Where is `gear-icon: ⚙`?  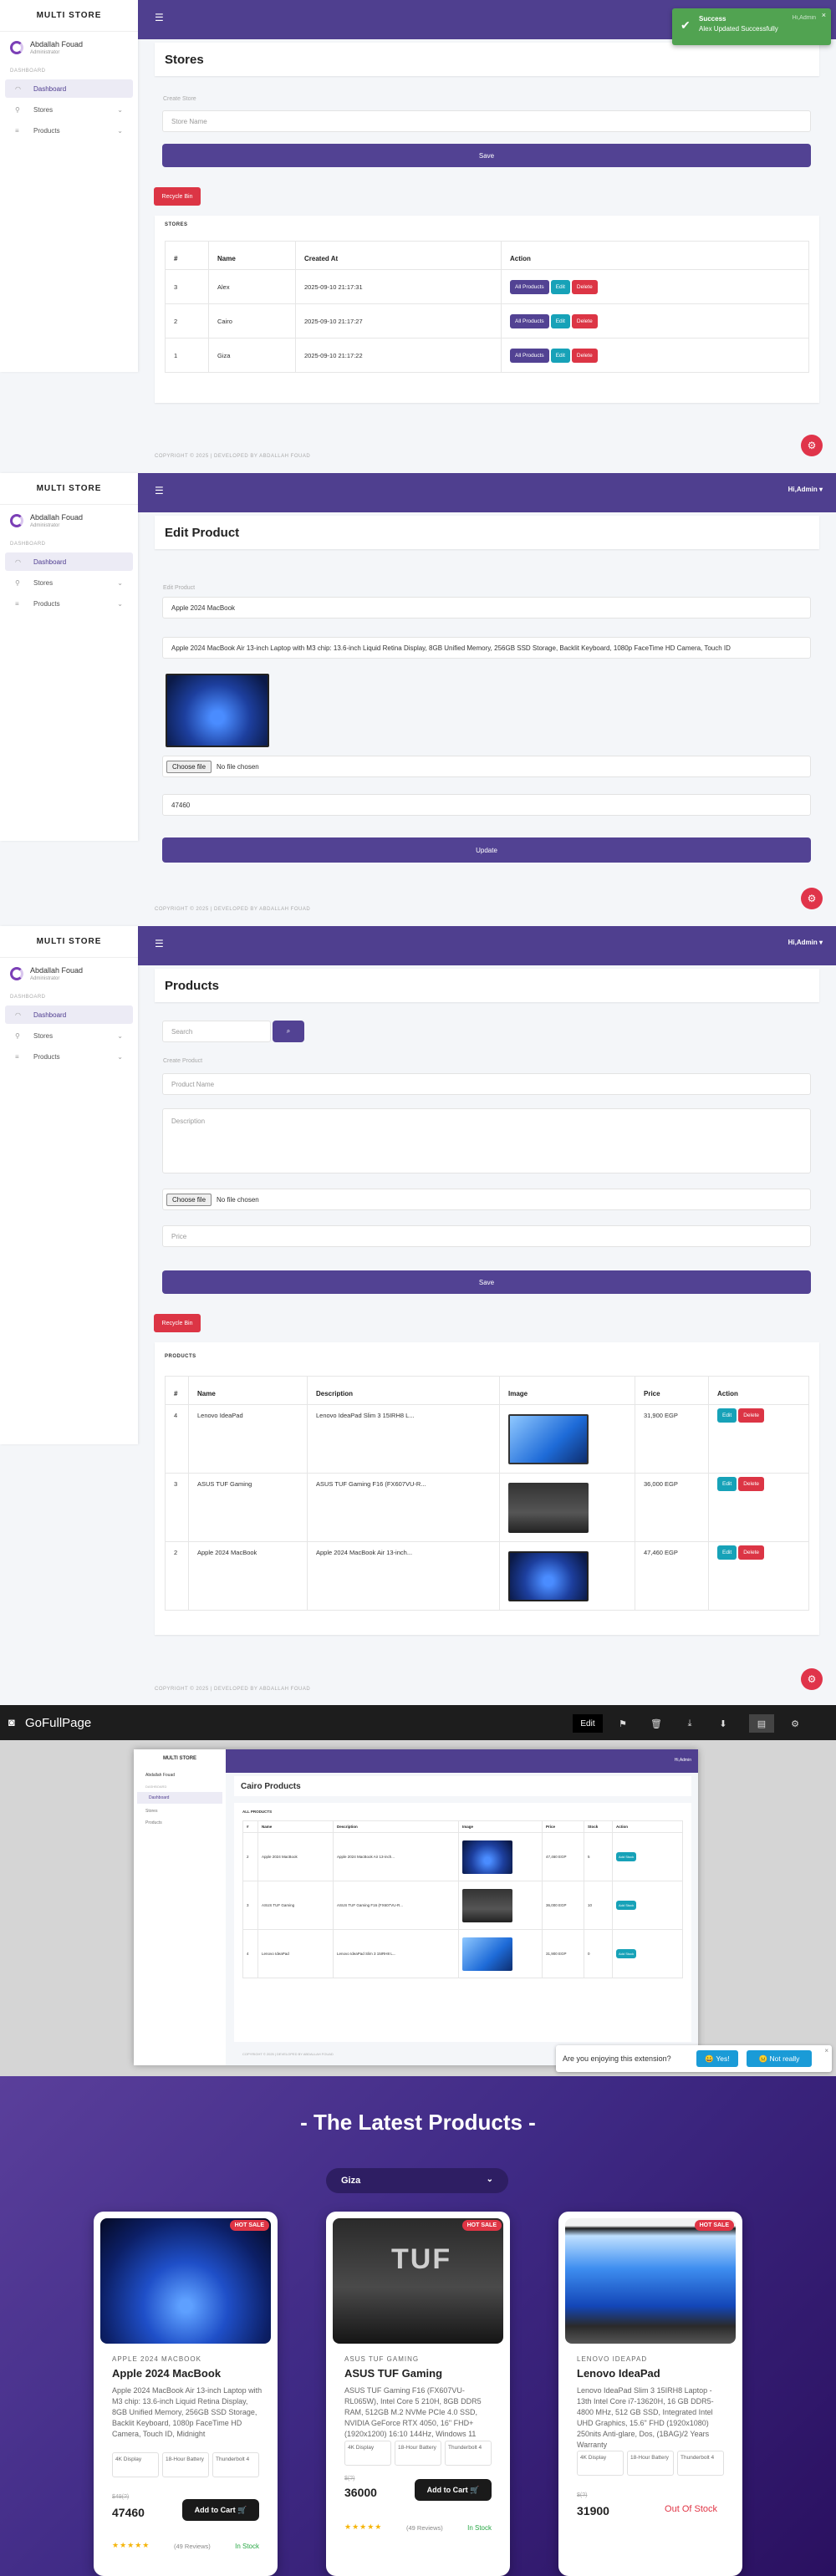
gear-icon: ⚙ is located at coordinates (795, 1723).